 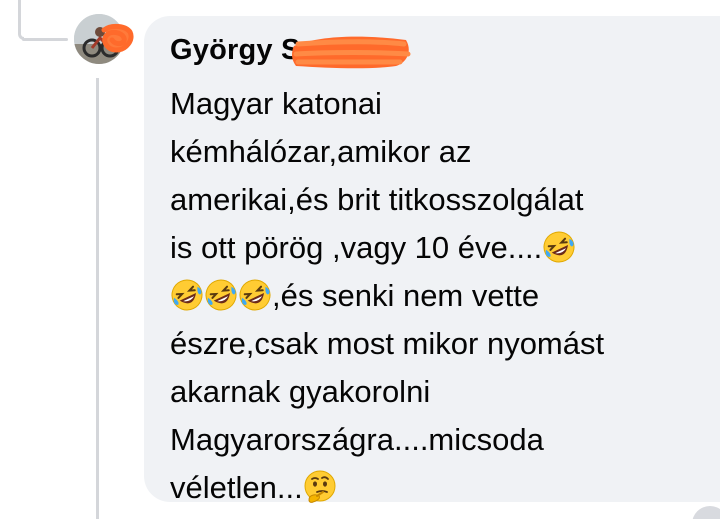 What do you see at coordinates (320, 487) in the screenshot?
I see `thinking-face-emoji` at bounding box center [320, 487].